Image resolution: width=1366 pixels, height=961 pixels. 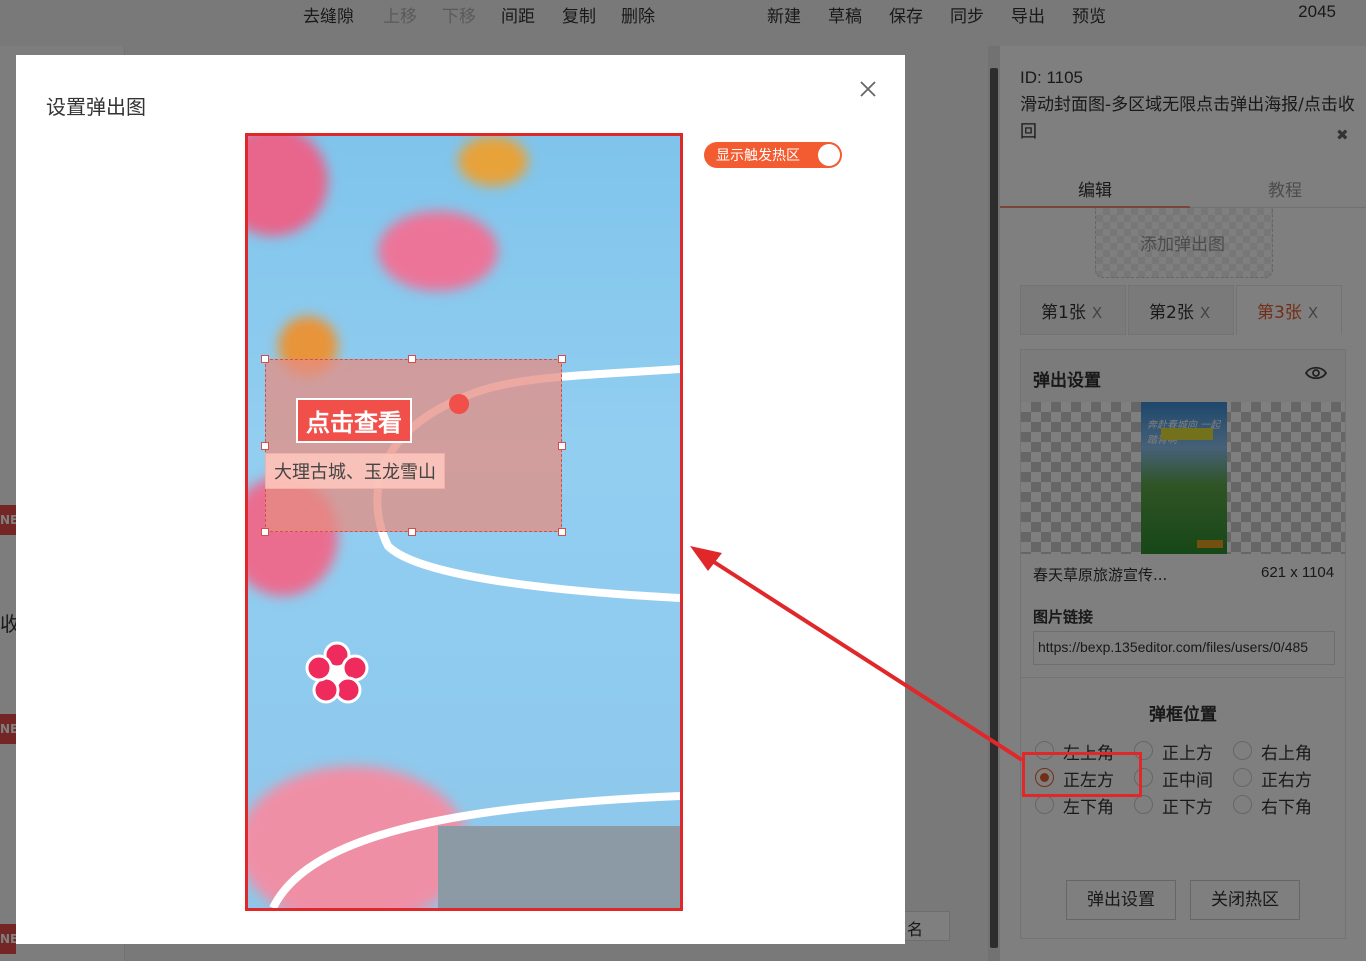 I want to click on flower-icon, so click(x=337, y=672).